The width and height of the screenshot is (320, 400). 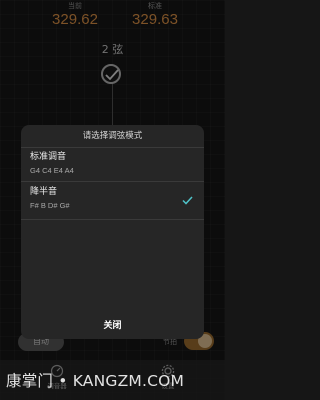 I want to click on option-name: 标准调音, so click(x=48, y=157).